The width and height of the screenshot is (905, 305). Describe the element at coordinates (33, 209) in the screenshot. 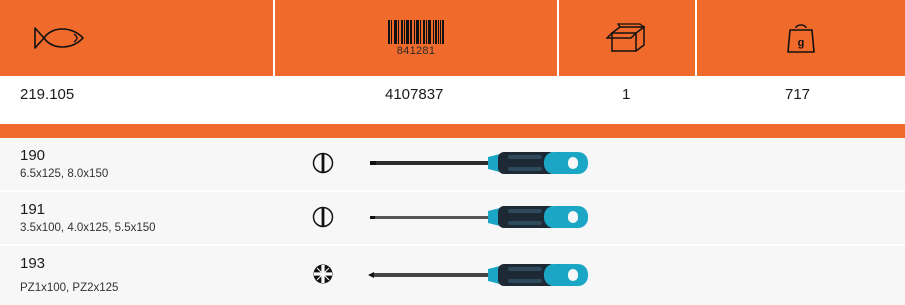

I see `item-number: 191` at that location.